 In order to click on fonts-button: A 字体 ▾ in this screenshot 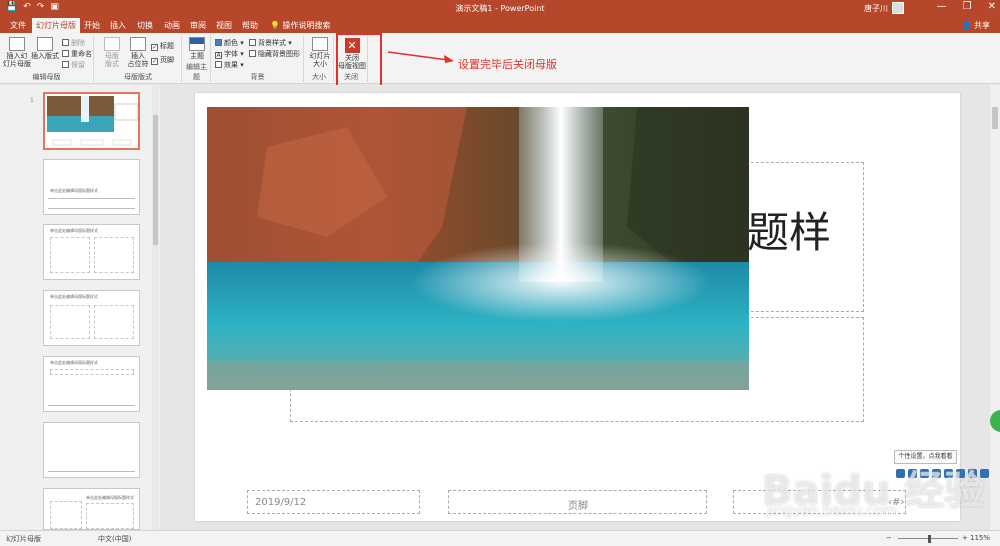, I will do `click(229, 54)`.